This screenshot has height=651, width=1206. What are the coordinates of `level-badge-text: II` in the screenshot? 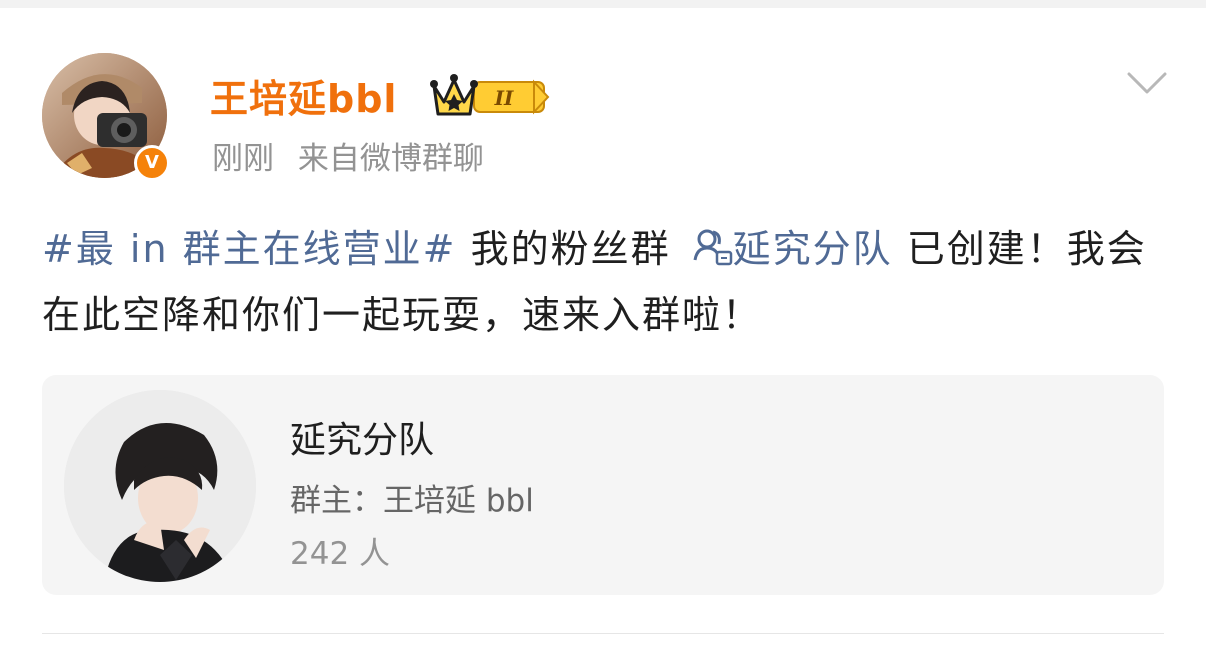 It's located at (504, 98).